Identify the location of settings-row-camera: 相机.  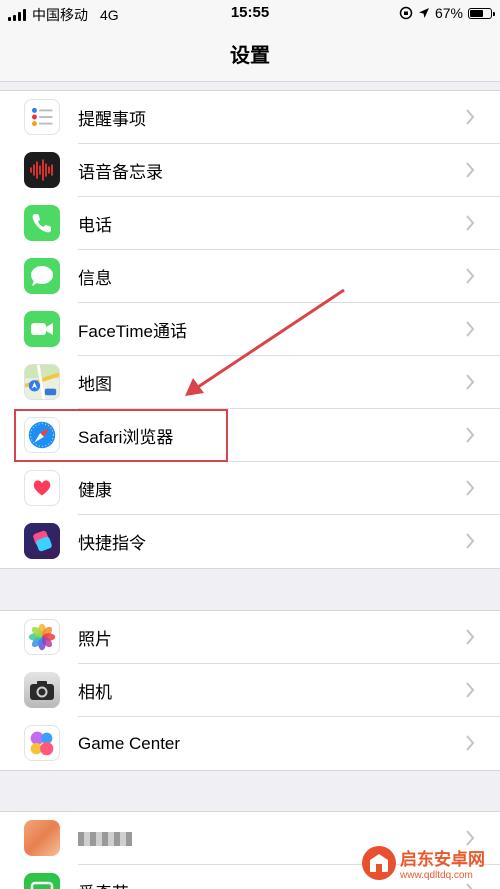
(250, 690).